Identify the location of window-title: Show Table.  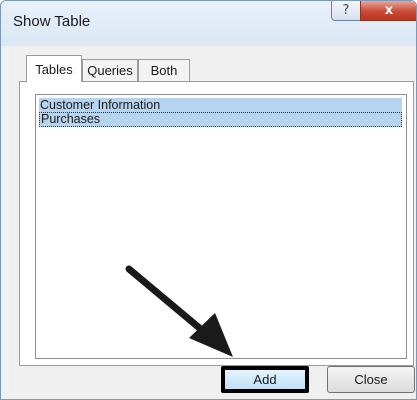
(52, 21).